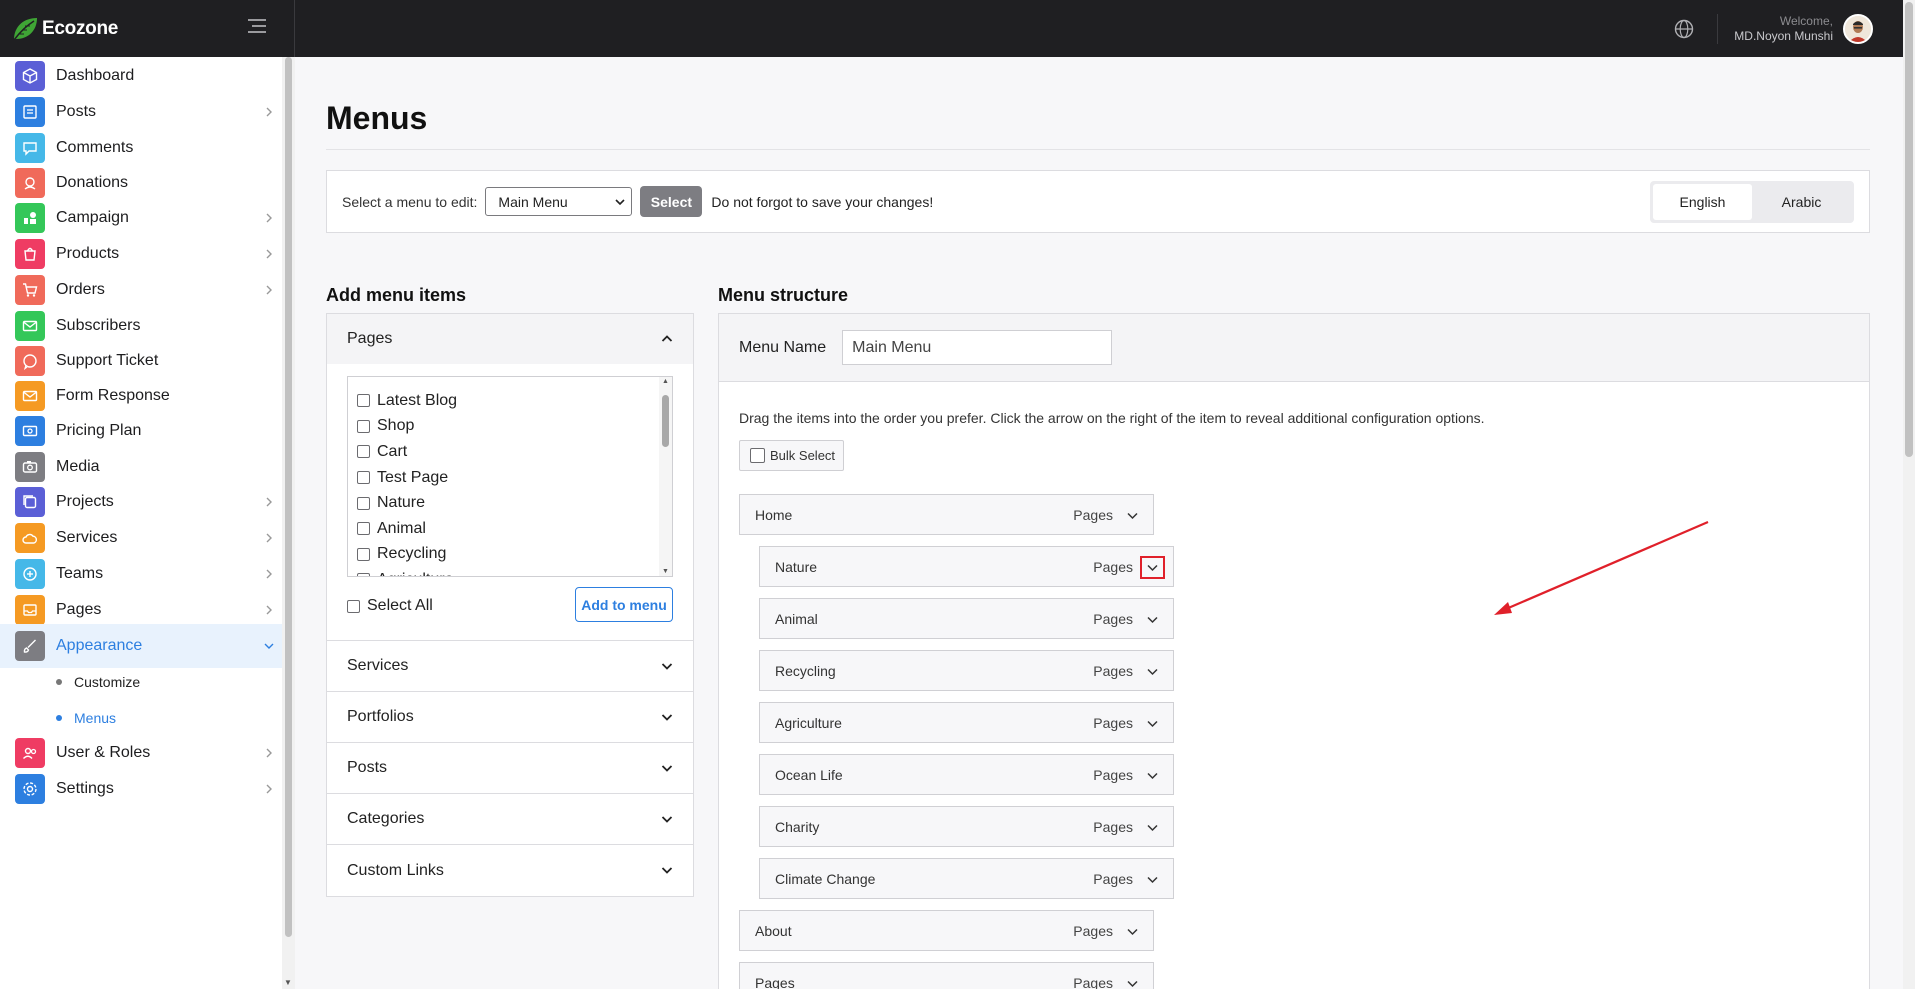  What do you see at coordinates (803, 455) in the screenshot?
I see `bulk-select-label: Bulk Select` at bounding box center [803, 455].